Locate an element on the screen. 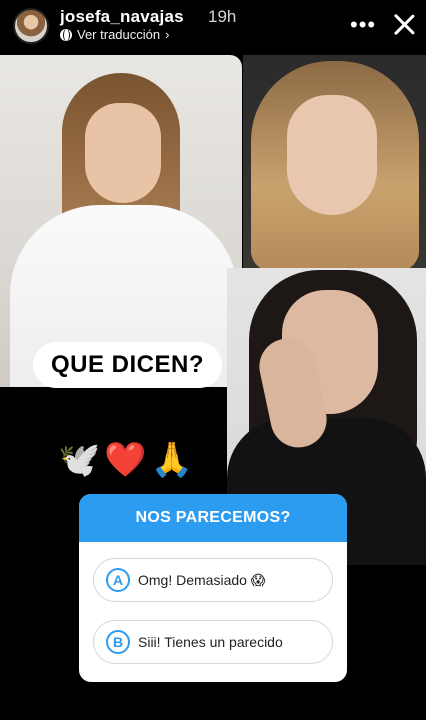  see-translation-link: Ver traducción › is located at coordinates (114, 34).